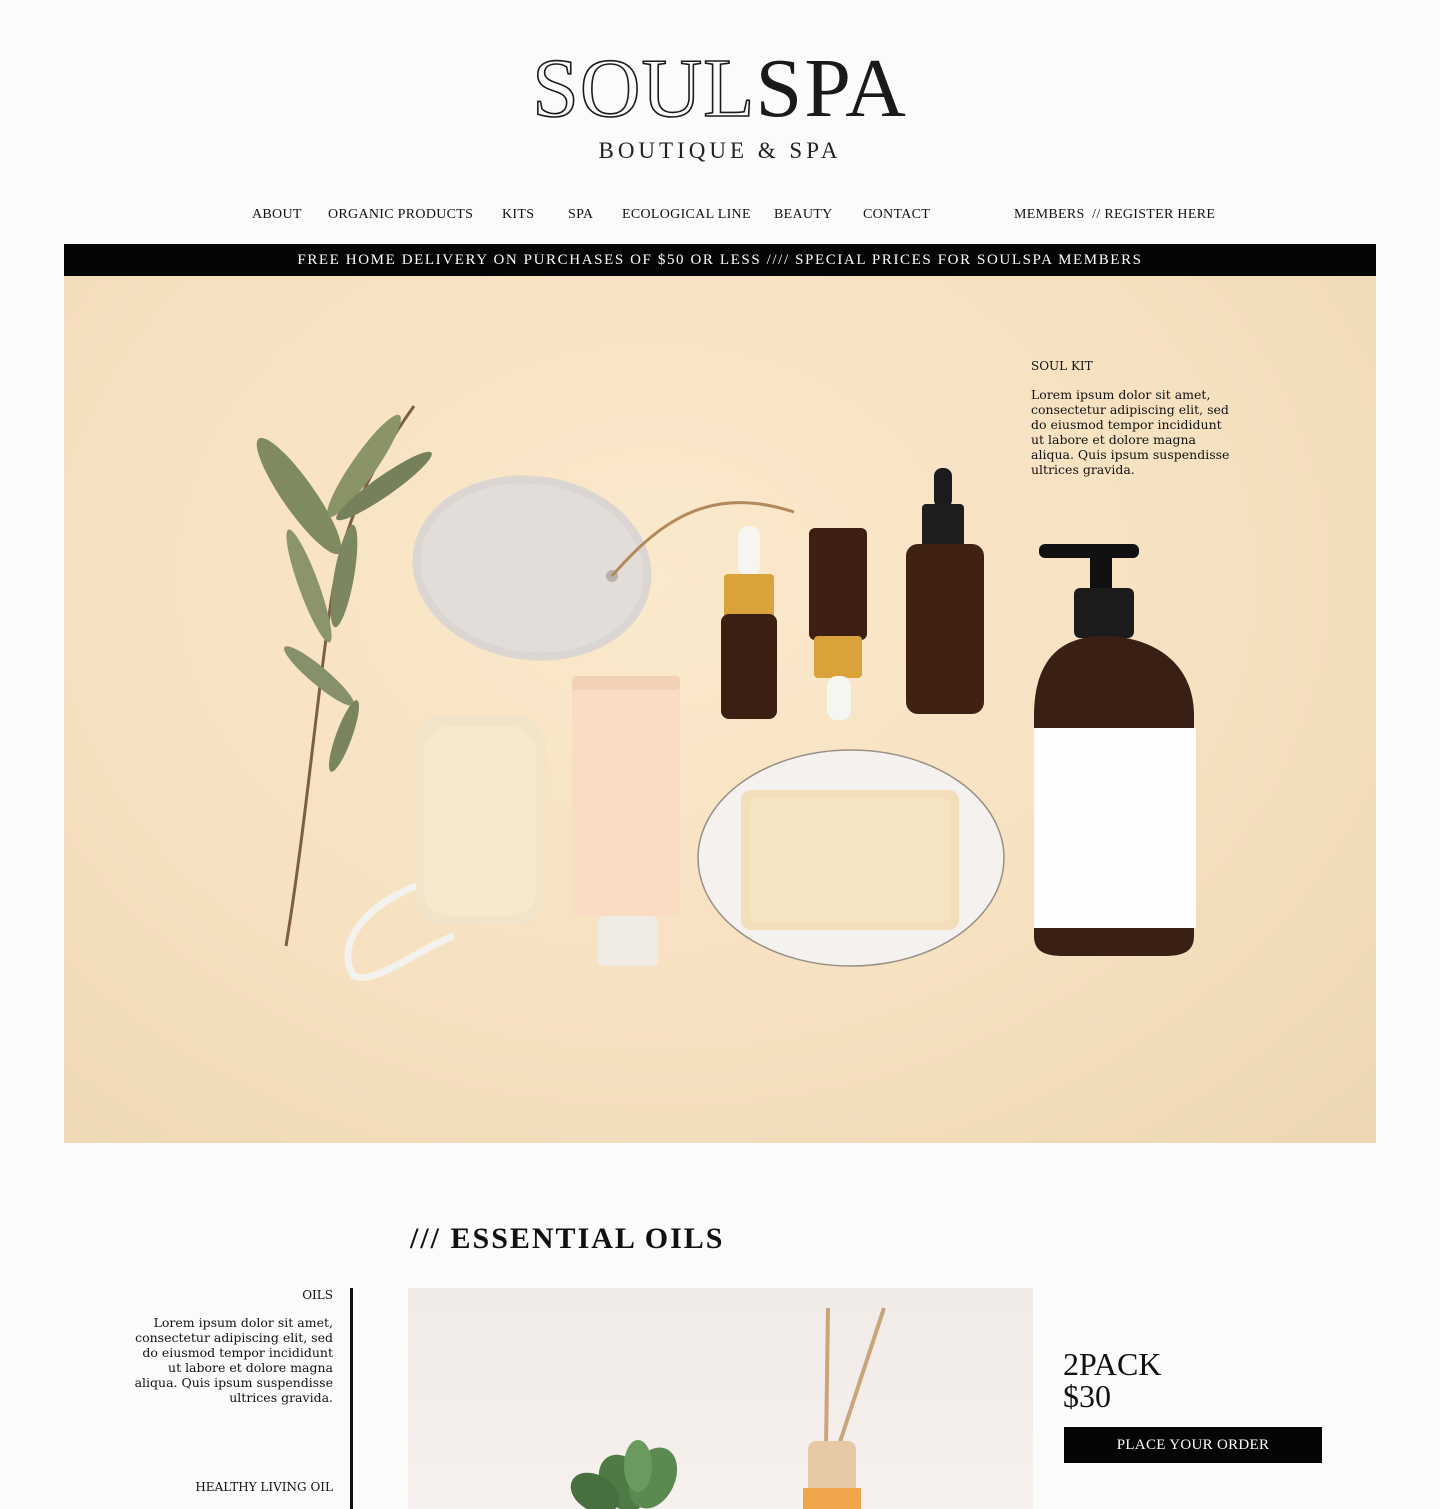 The width and height of the screenshot is (1440, 1509). Describe the element at coordinates (686, 215) in the screenshot. I see `nav-item-ecological-line: ECOLOGICAL LINE` at that location.